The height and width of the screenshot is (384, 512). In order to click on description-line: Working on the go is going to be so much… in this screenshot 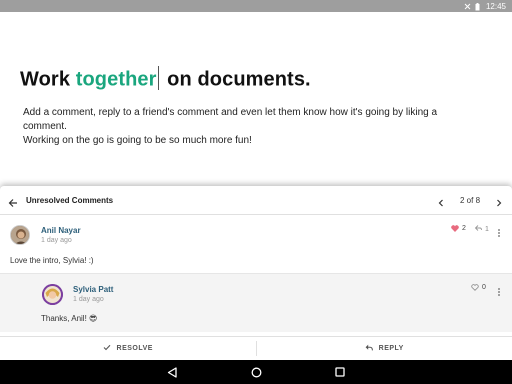, I will do `click(137, 140)`.